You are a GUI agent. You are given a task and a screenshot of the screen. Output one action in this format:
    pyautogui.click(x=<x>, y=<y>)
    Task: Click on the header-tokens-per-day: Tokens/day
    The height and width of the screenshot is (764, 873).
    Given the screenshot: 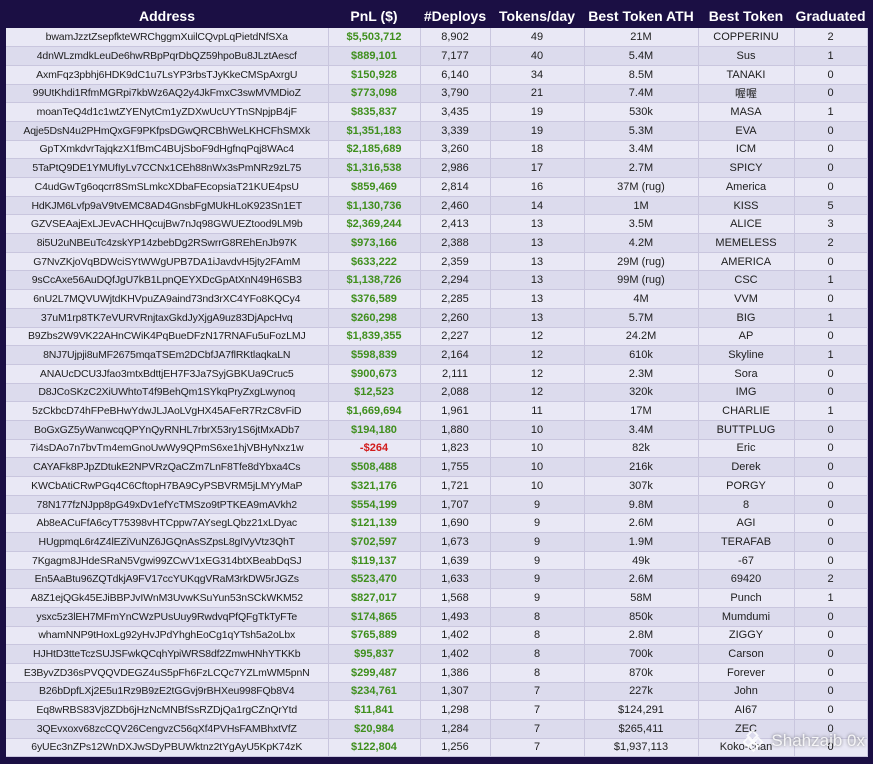 What is the action you would take?
    pyautogui.click(x=537, y=16)
    